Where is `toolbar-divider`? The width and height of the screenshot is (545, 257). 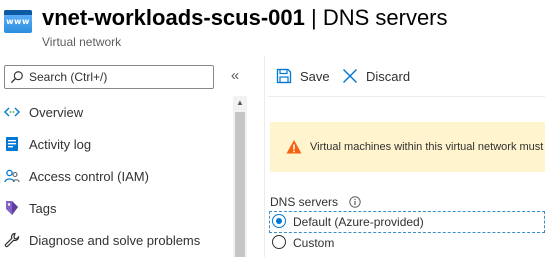
toolbar-divider is located at coordinates (406, 96).